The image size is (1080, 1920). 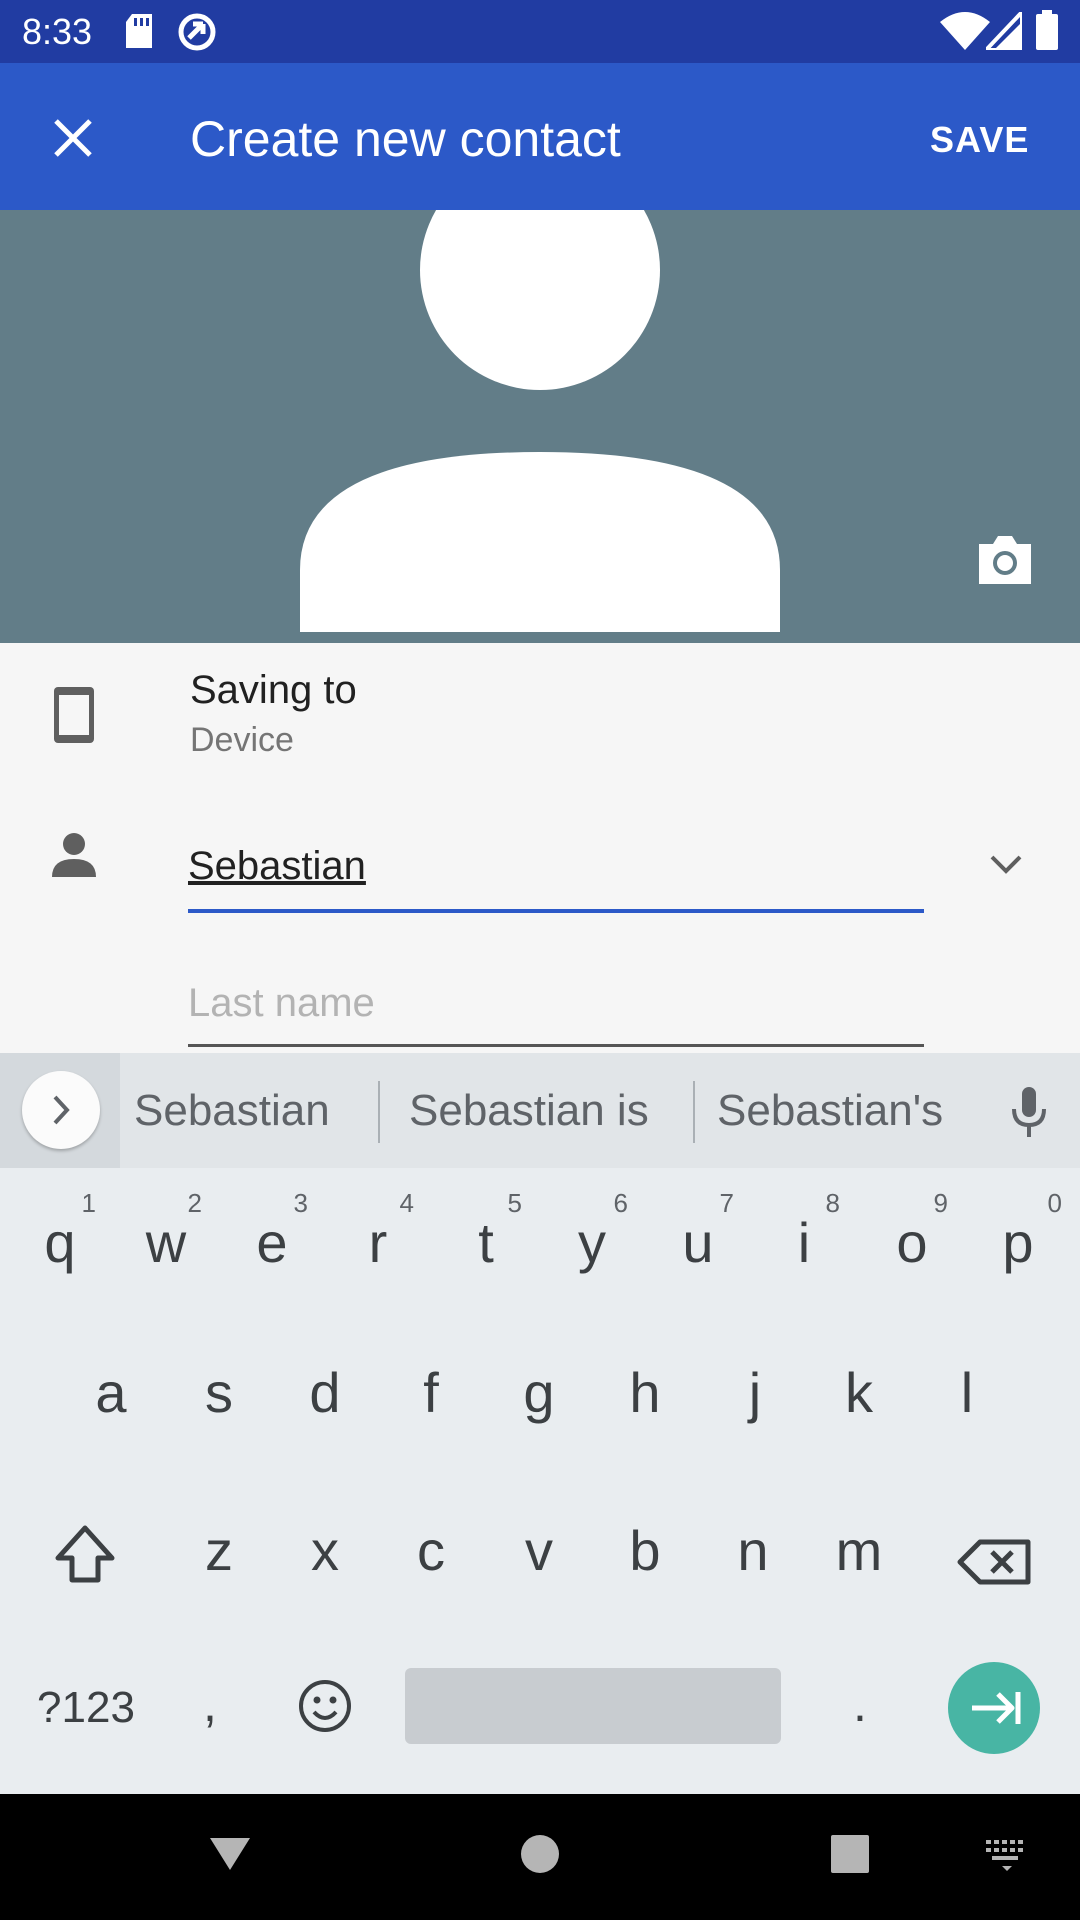 I want to click on back-button, so click(x=230, y=1854).